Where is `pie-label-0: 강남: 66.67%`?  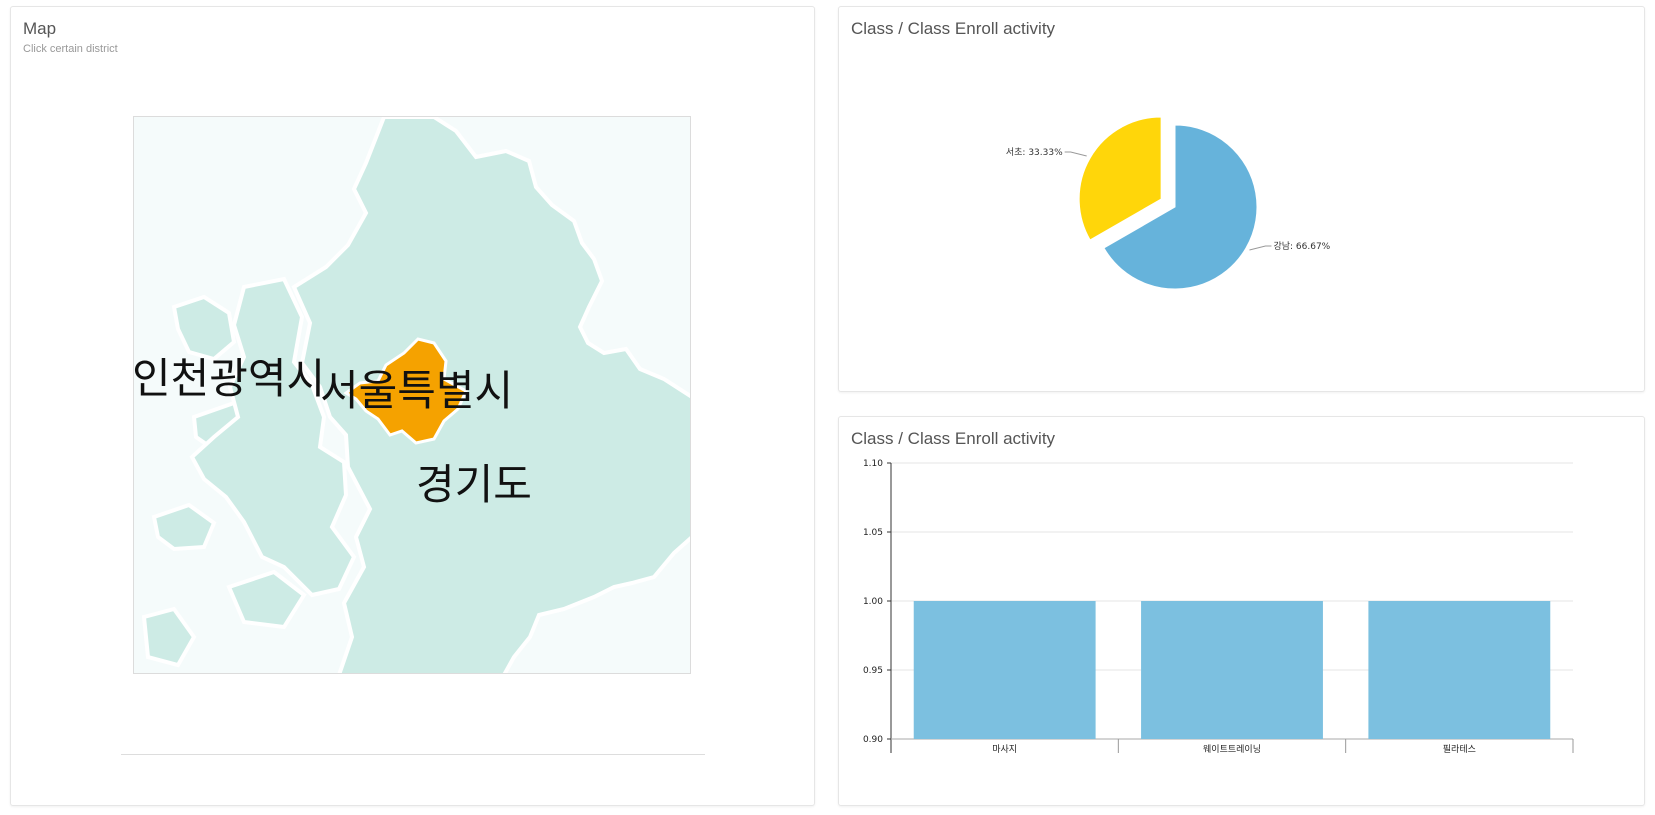 pie-label-0: 강남: 66.67% is located at coordinates (1301, 246).